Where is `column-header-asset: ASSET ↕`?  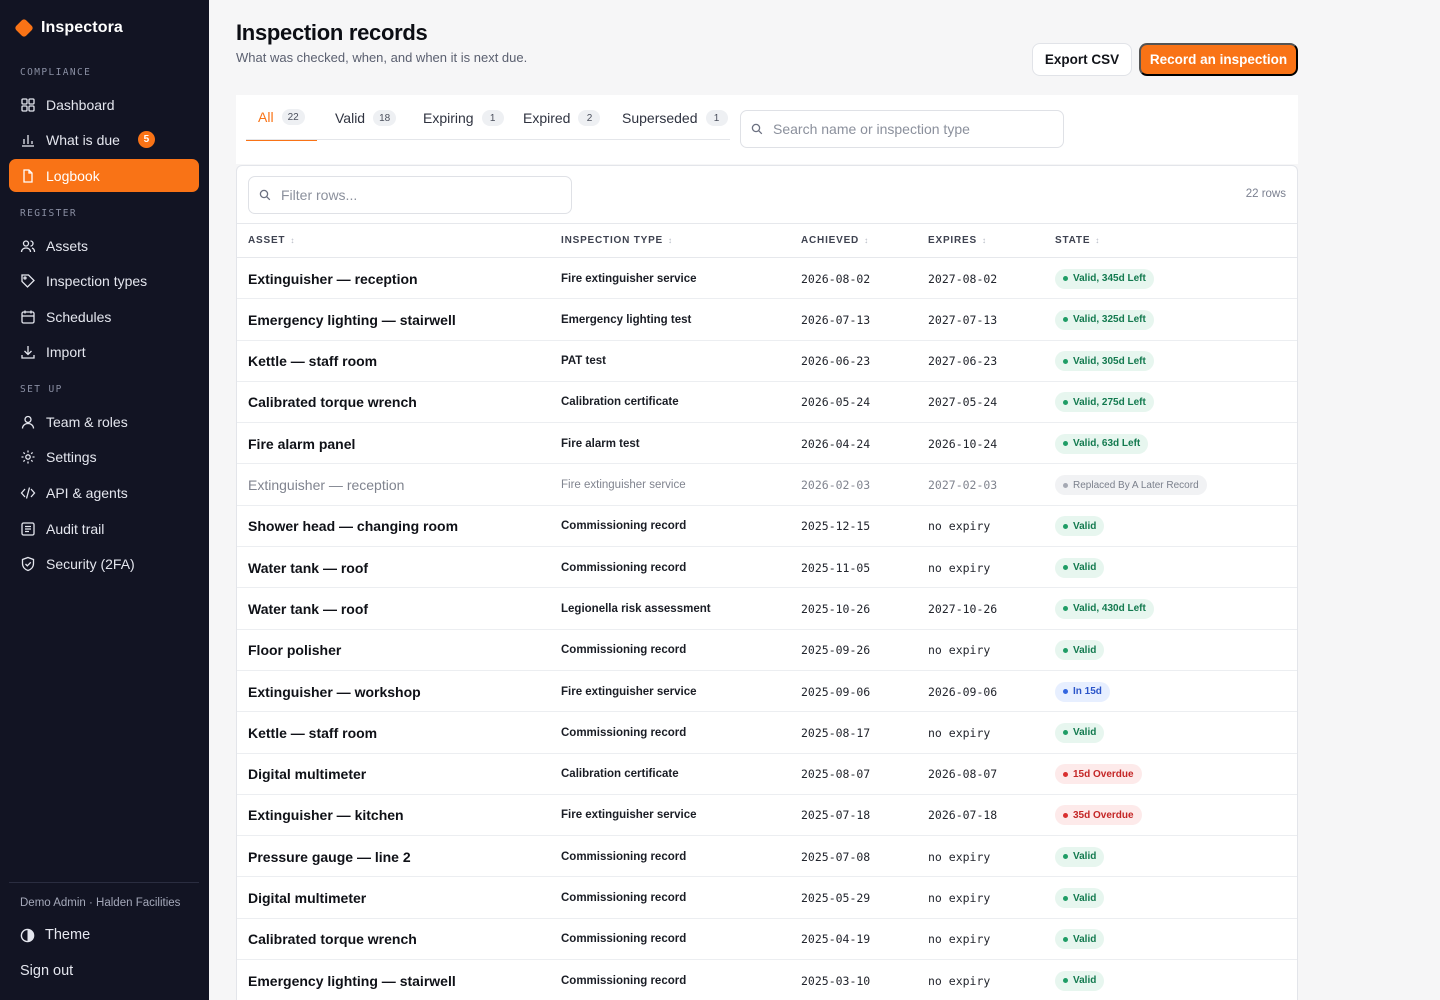 column-header-asset: ASSET ↕ is located at coordinates (271, 240).